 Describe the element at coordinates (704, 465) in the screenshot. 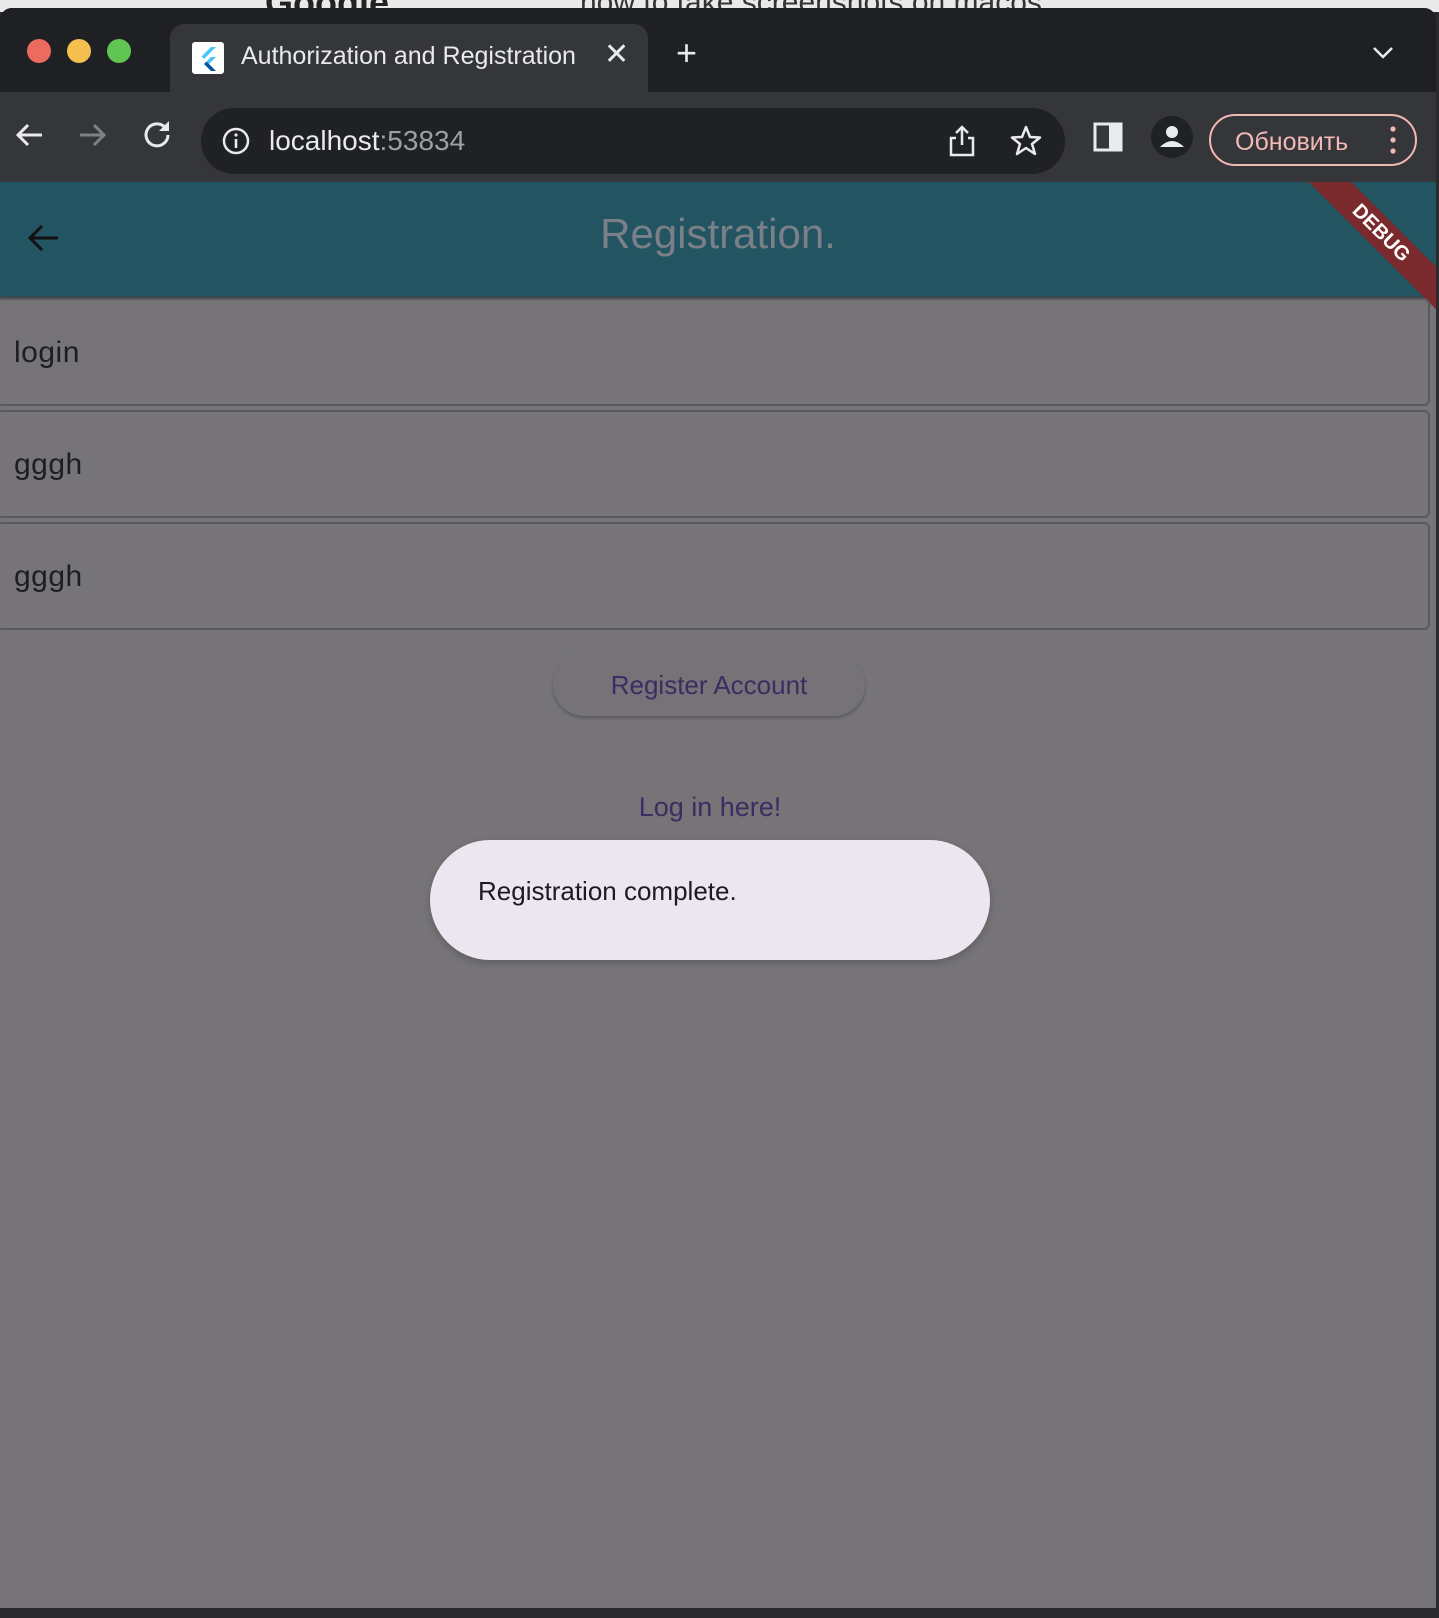

I see `password-input` at that location.